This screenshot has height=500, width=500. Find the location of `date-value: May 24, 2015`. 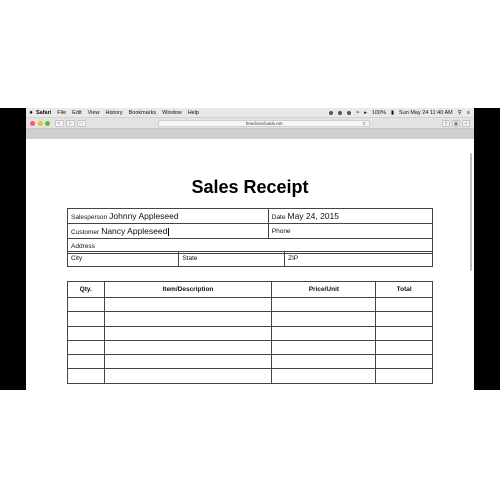

date-value: May 24, 2015 is located at coordinates (313, 216).